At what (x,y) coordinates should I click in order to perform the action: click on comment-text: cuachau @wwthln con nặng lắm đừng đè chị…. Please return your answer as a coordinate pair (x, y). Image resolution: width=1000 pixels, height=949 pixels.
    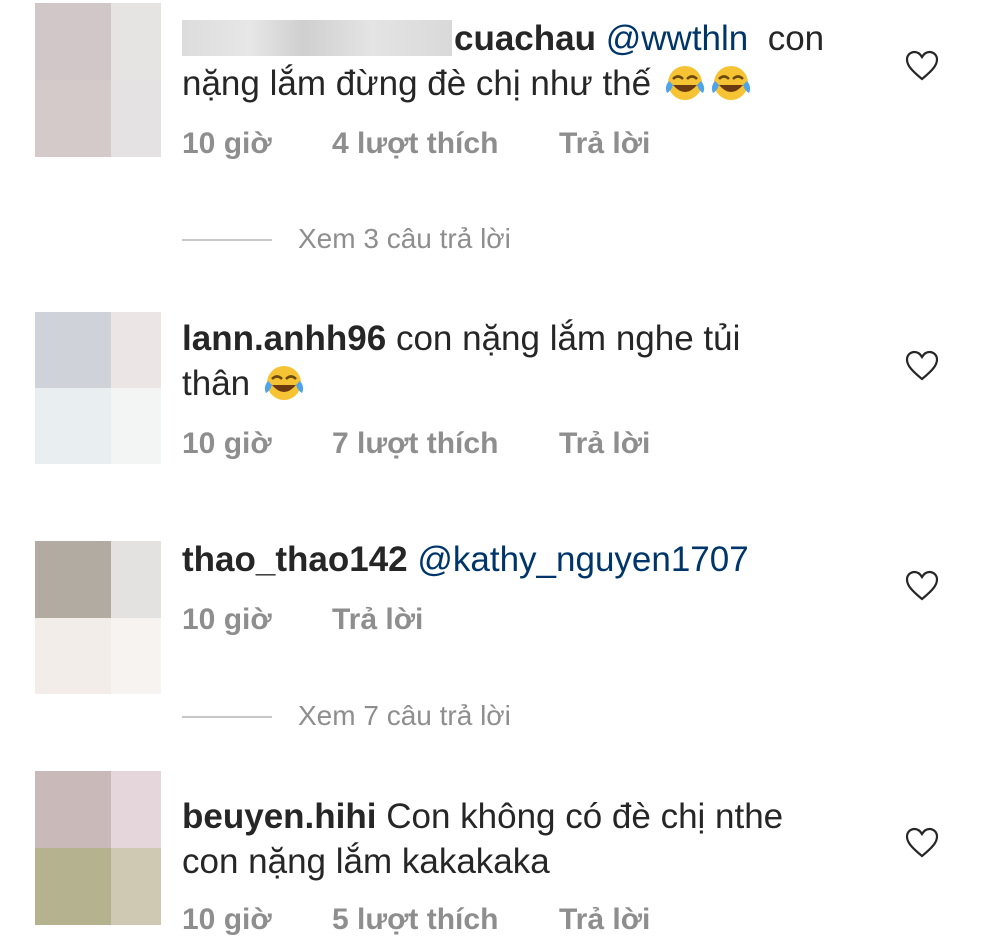
    Looking at the image, I should click on (527, 61).